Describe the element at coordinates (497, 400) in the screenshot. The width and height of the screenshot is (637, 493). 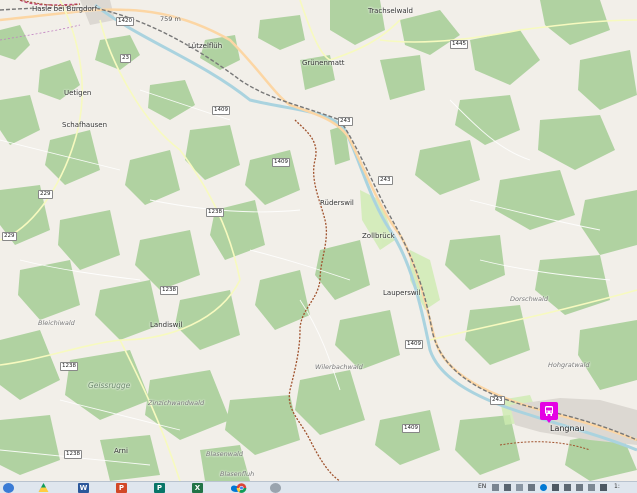
I see `road-shield-243-c: 243` at that location.